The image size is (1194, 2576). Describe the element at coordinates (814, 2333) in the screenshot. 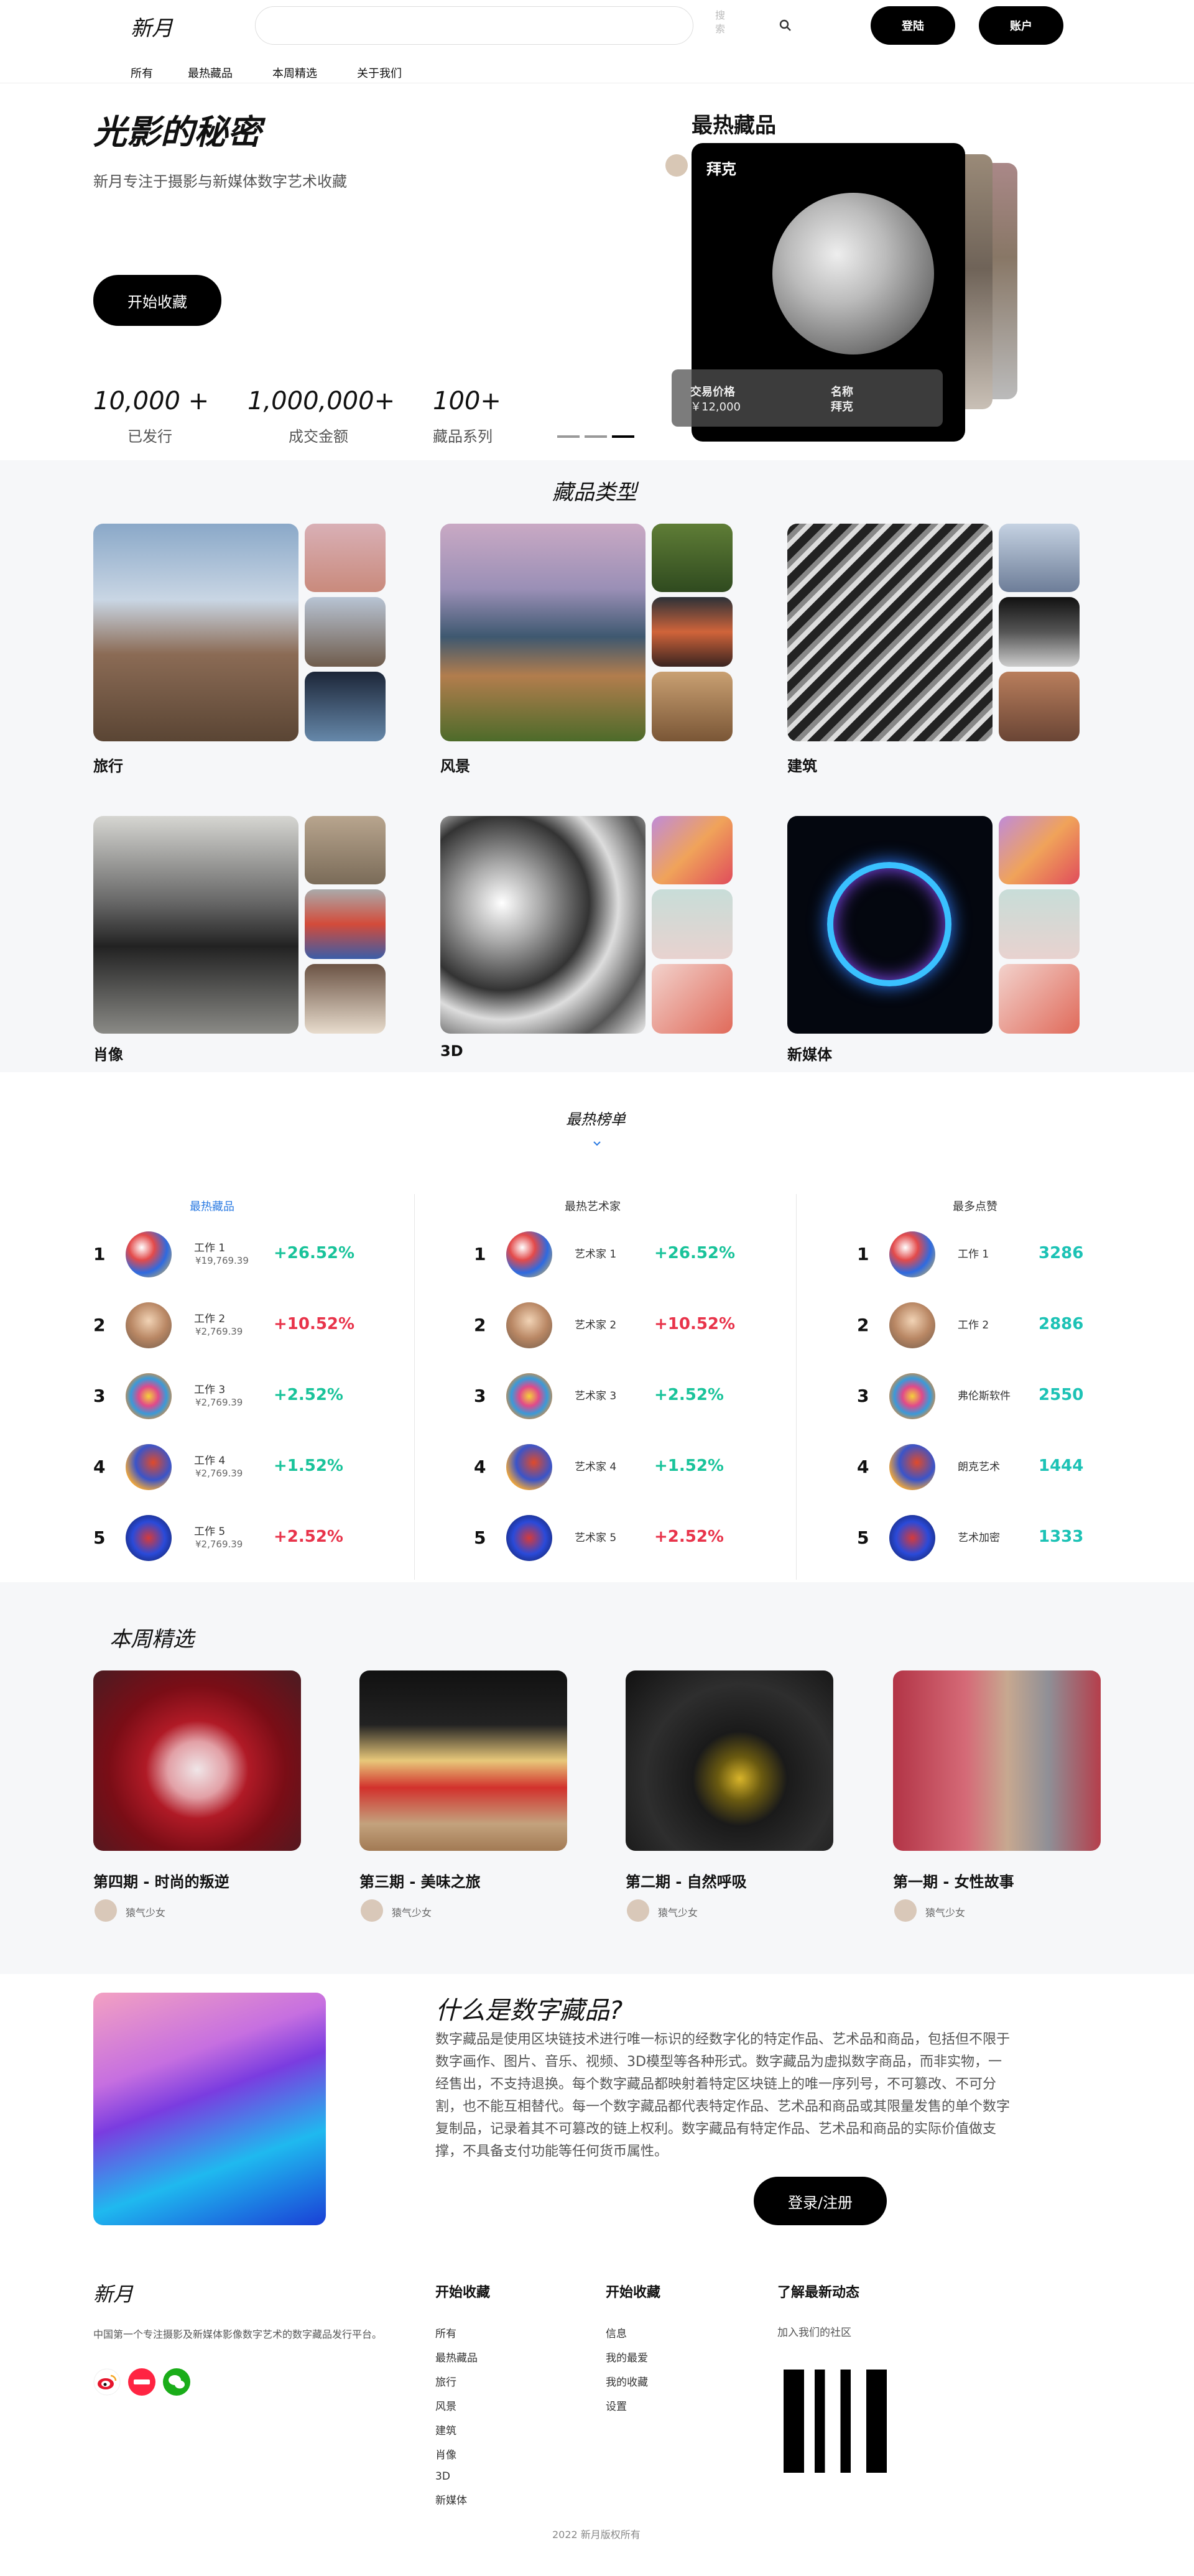

I see `footer-col3-subtitle: 加入我们的社区` at that location.